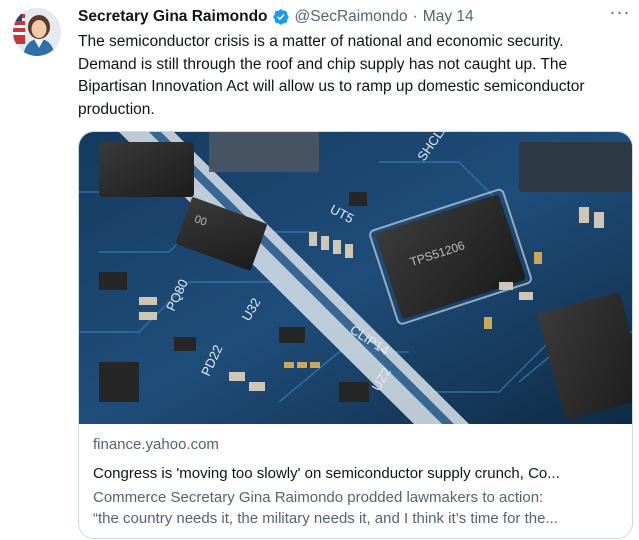 This screenshot has width=639, height=540. Describe the element at coordinates (116, 109) in the screenshot. I see `tweet-text-line: production.` at that location.